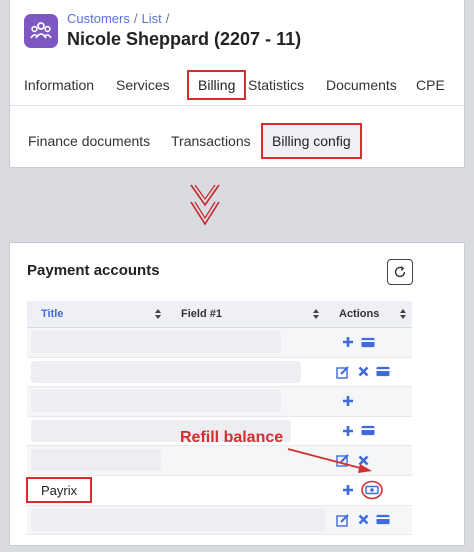 The width and height of the screenshot is (474, 552). What do you see at coordinates (41, 31) in the screenshot?
I see `customers-app-icon` at bounding box center [41, 31].